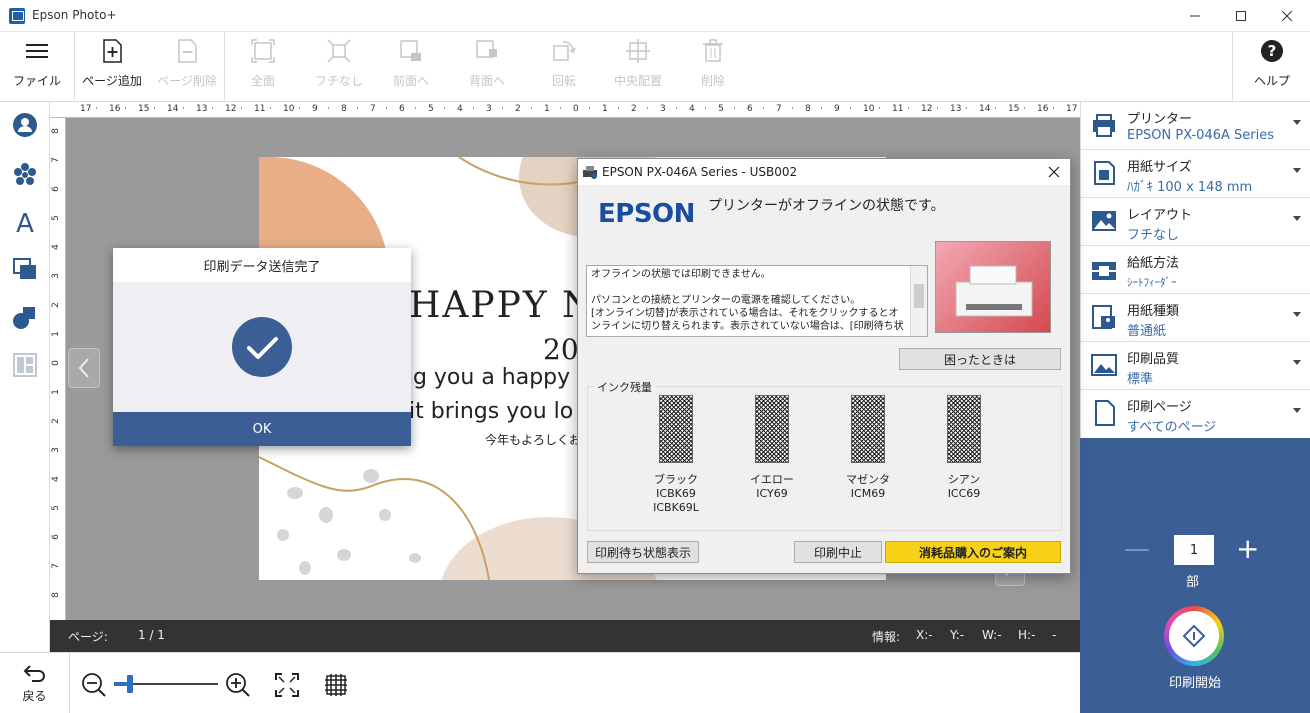  I want to click on send-back-button: 背面へ, so click(487, 67).